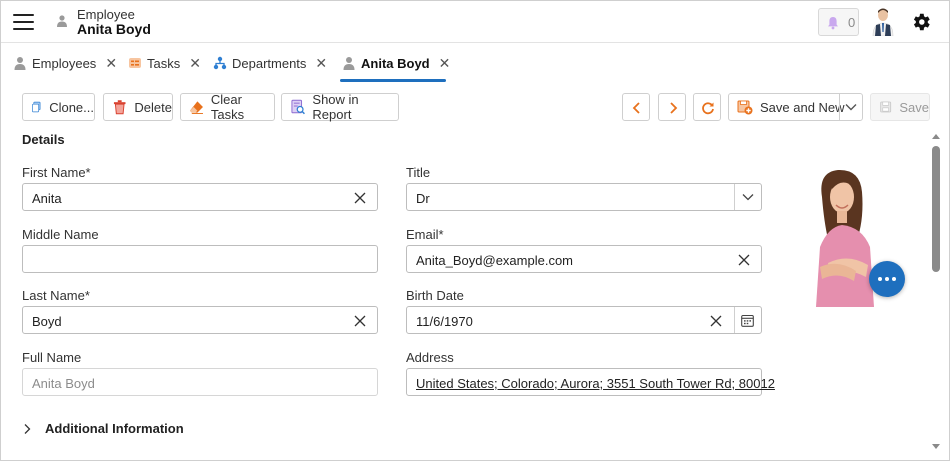 The width and height of the screenshot is (950, 461). I want to click on full-name-value: Anita Boyd, so click(63, 383).